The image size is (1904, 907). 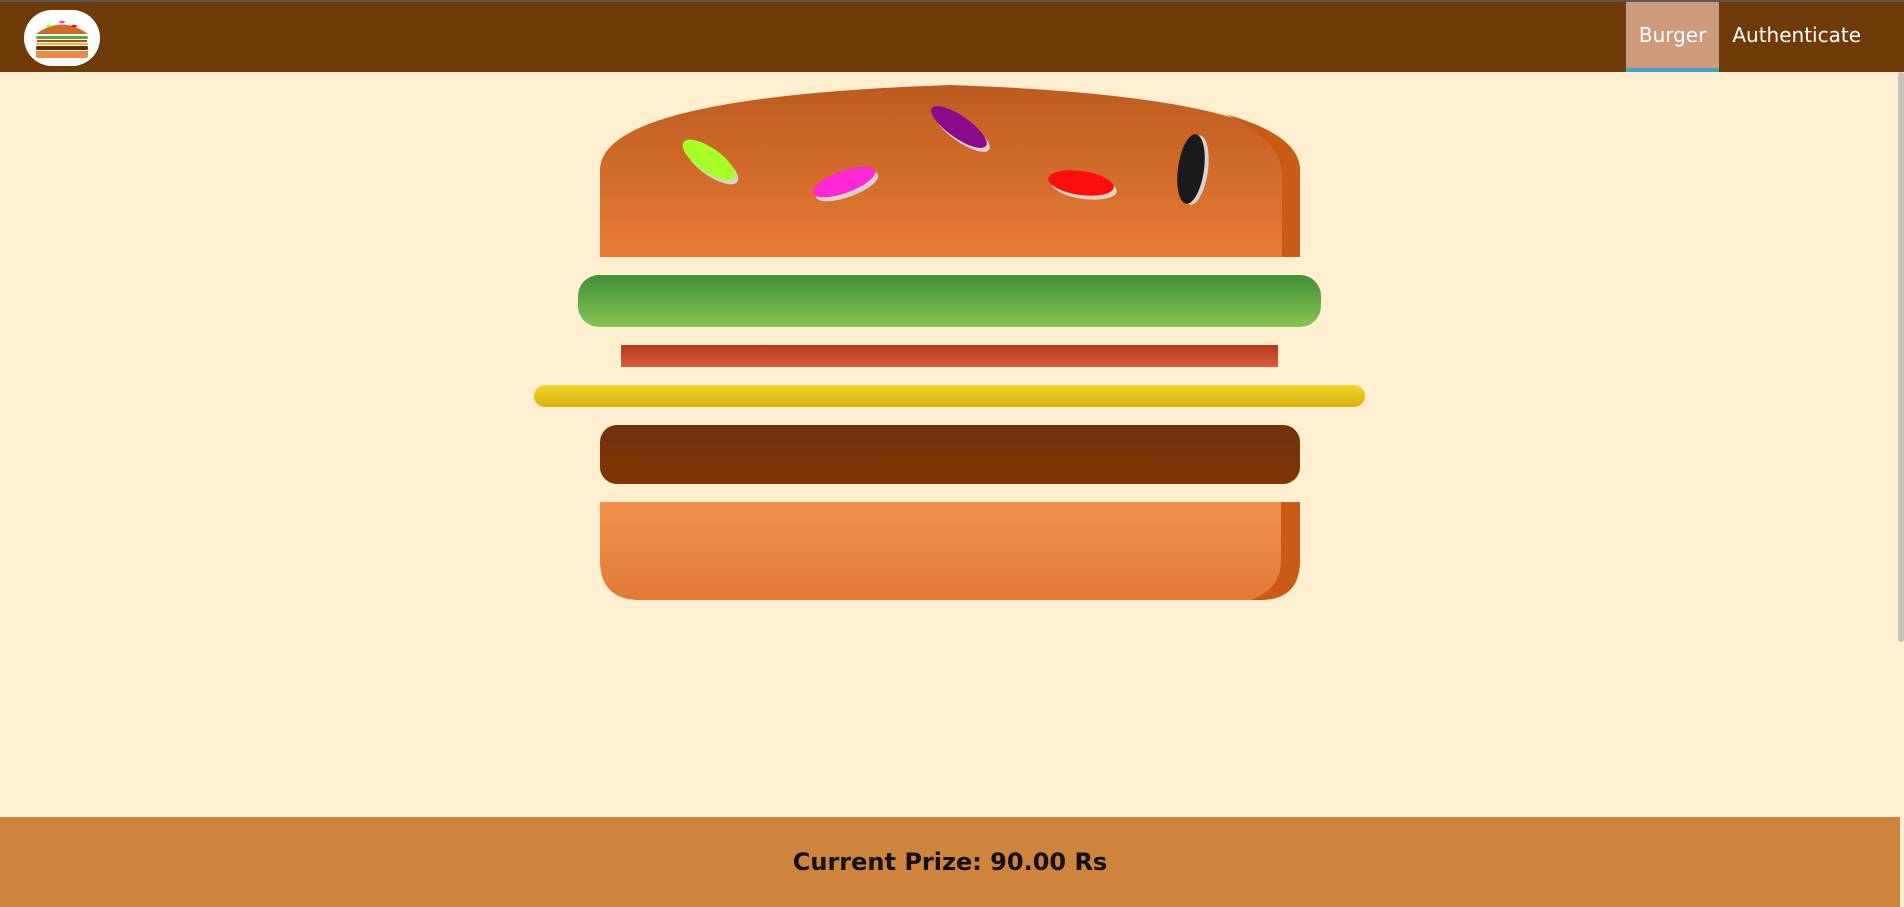 What do you see at coordinates (949, 356) in the screenshot?
I see `bacon-layer` at bounding box center [949, 356].